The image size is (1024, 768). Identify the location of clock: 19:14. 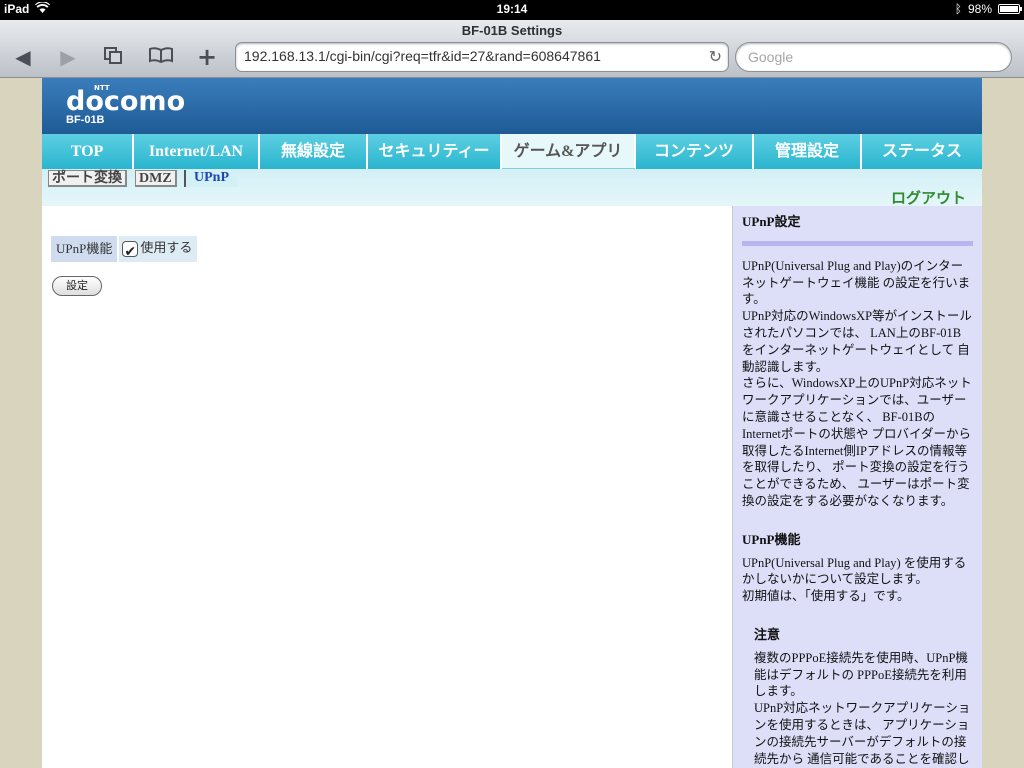
(512, 9).